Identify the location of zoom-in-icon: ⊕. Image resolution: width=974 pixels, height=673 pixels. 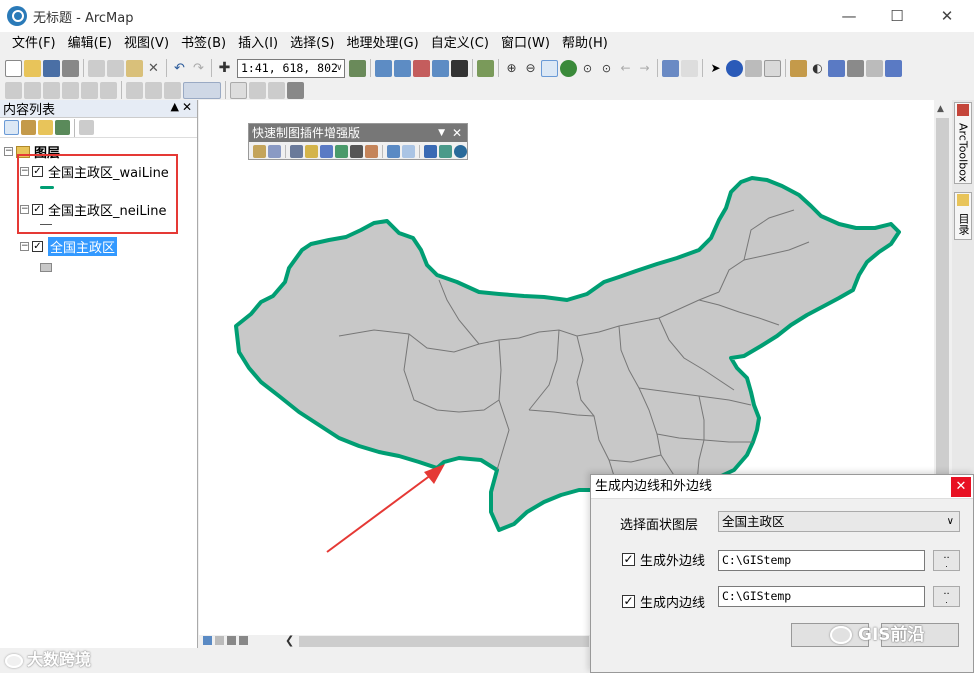
(511, 68).